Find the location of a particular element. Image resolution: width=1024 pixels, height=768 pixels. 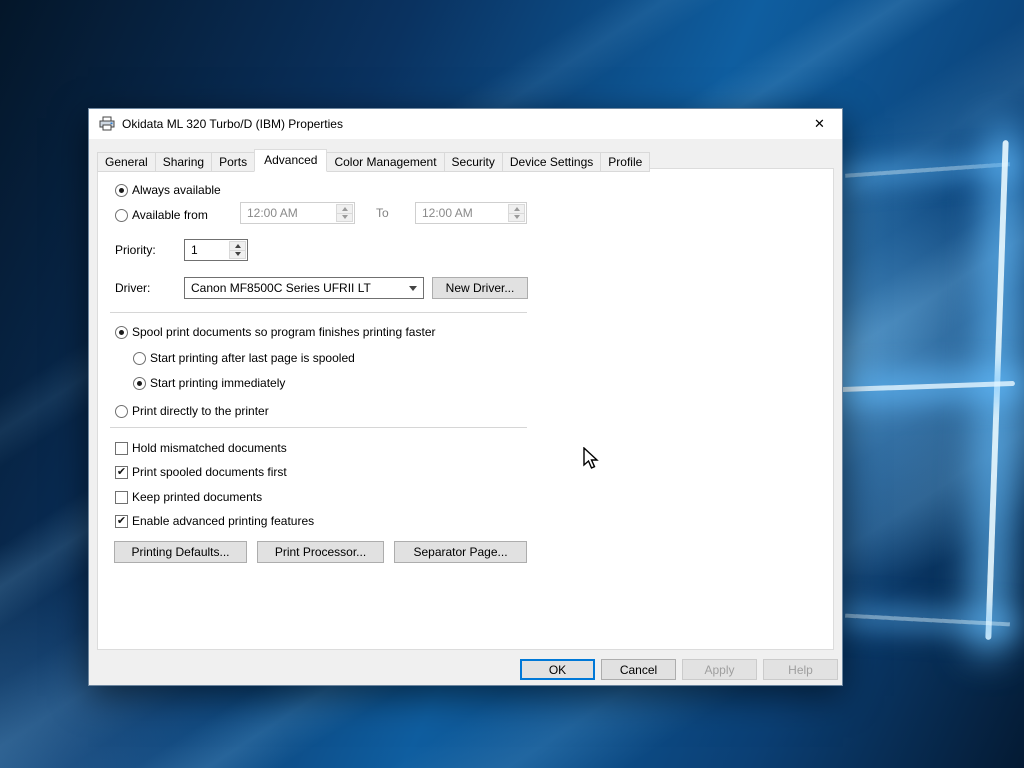

priority-label: Priority: is located at coordinates (135, 250).